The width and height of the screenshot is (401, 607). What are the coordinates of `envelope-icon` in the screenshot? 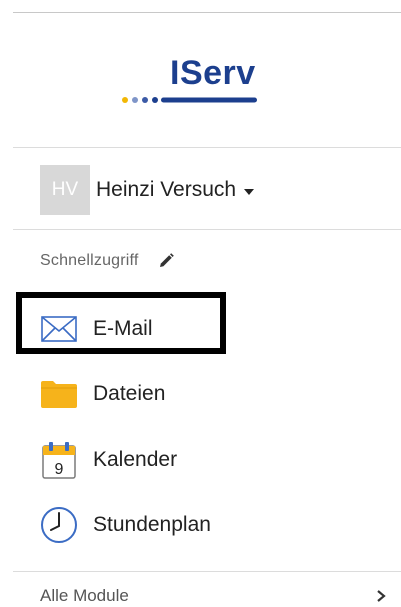 It's located at (59, 329).